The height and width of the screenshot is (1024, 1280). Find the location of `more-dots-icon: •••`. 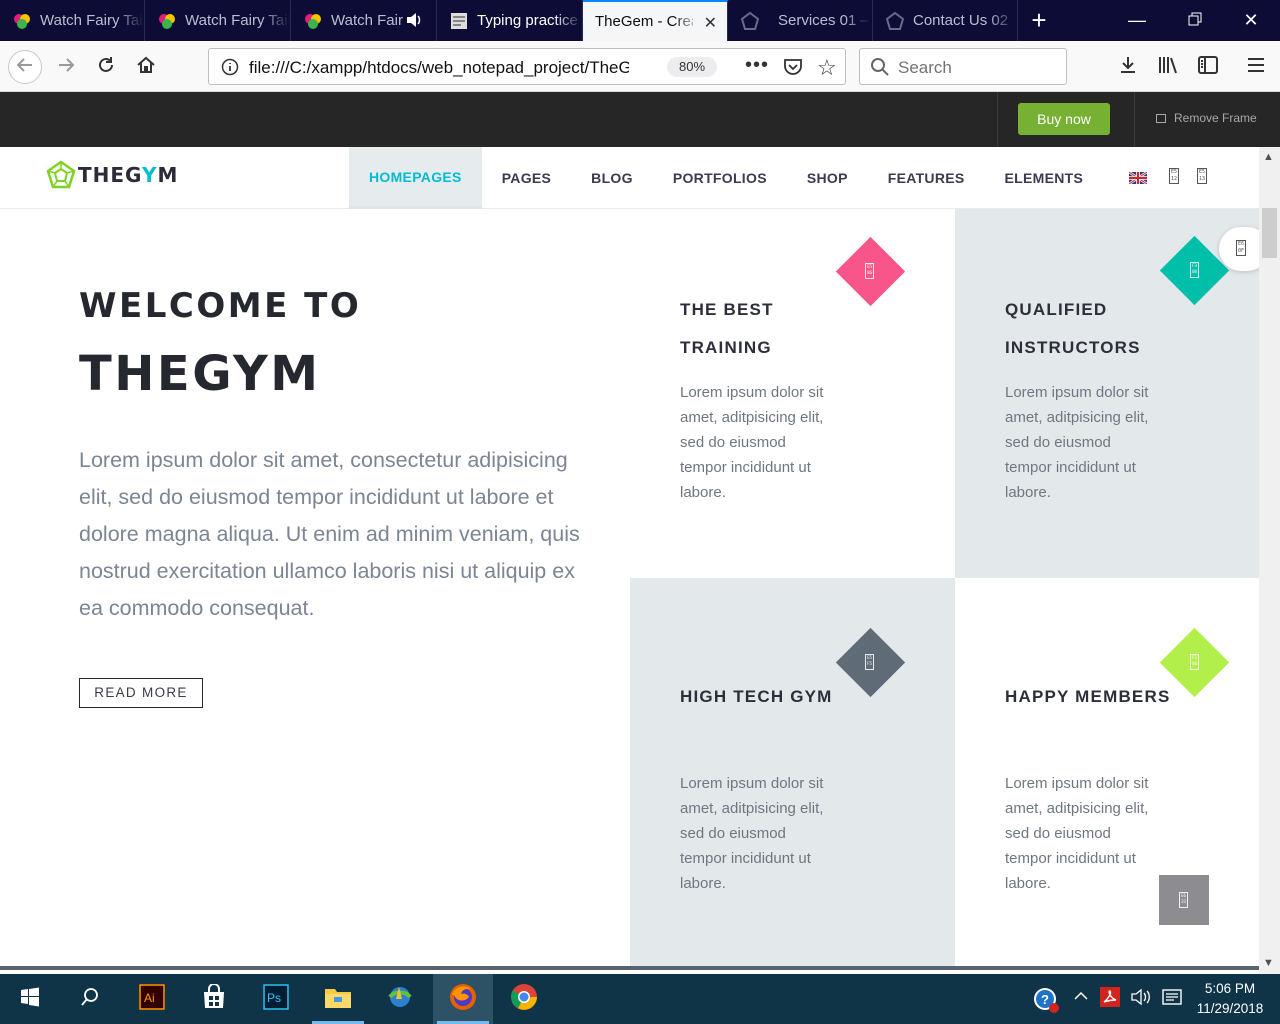

more-dots-icon: ••• is located at coordinates (757, 65).